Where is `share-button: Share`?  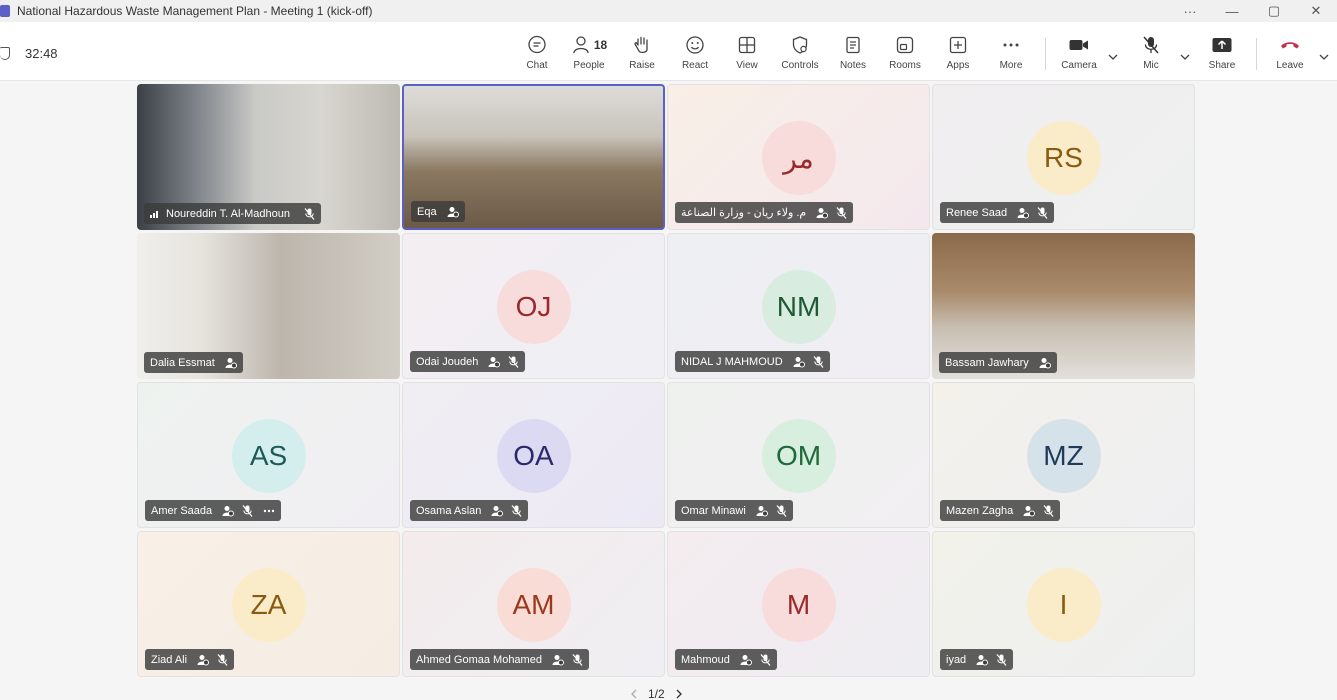 share-button: Share is located at coordinates (1222, 52).